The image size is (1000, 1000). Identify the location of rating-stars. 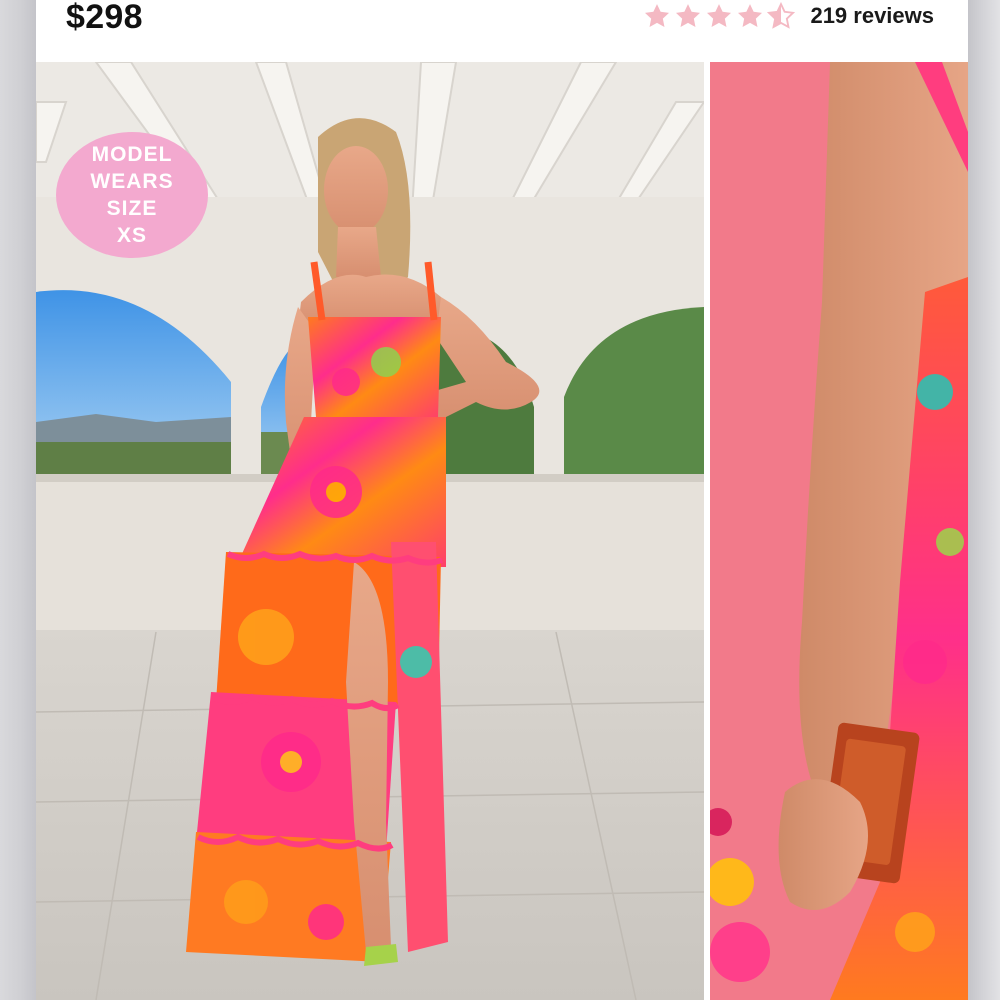
(720, 16).